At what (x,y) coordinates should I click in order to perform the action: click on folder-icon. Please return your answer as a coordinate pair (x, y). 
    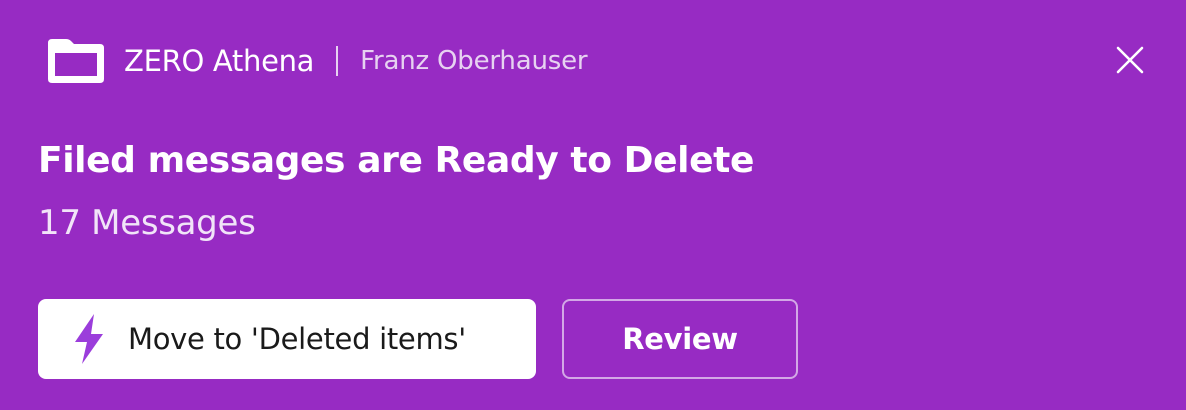
    Looking at the image, I should click on (76, 61).